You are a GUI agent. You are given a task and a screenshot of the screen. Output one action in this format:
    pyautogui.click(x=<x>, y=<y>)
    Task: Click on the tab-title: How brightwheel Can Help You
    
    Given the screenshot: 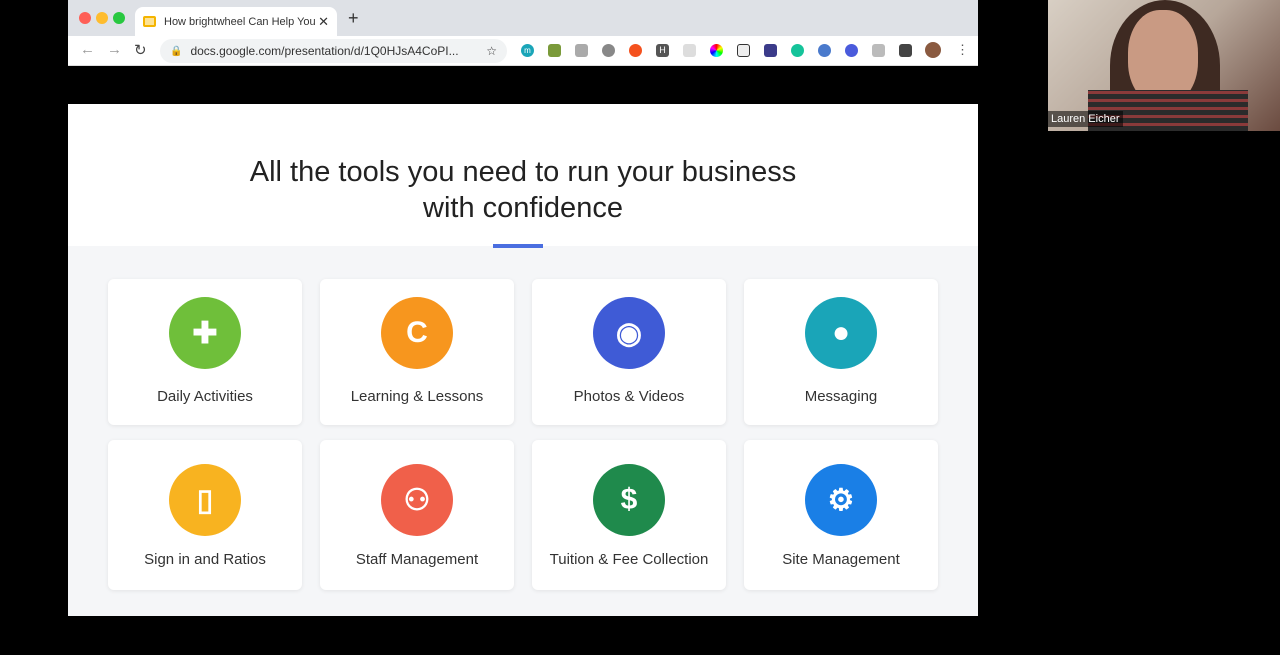 What is the action you would take?
    pyautogui.click(x=240, y=21)
    